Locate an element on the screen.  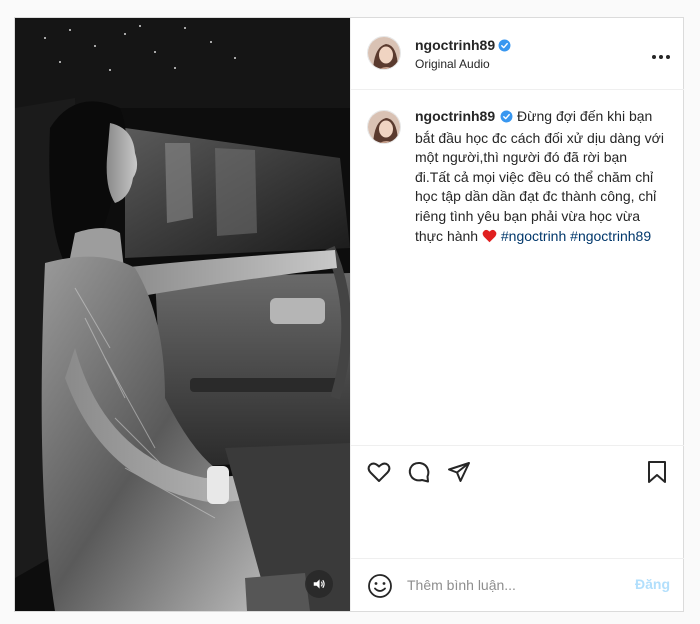
comment-button is located at coordinates (419, 474).